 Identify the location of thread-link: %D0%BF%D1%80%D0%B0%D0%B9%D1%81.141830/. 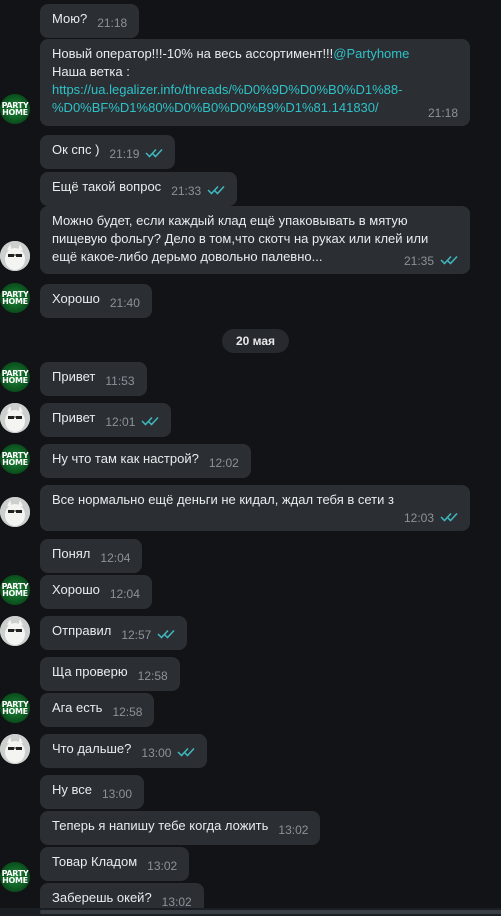
(255, 108).